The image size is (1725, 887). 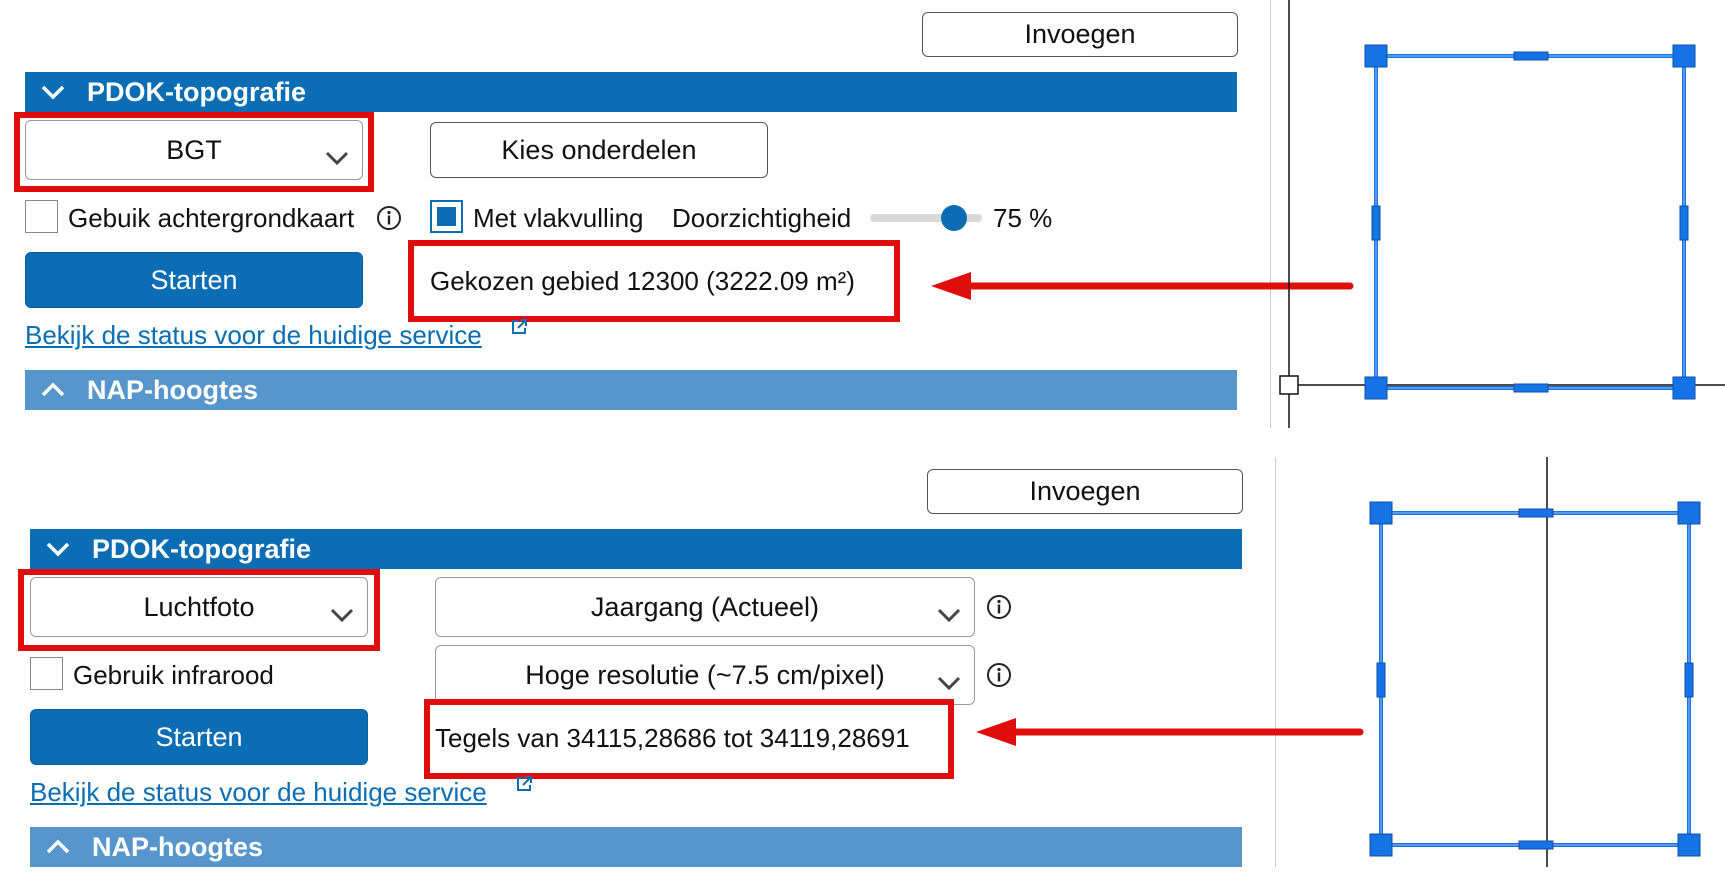 I want to click on transparency-label: Doorzichtigheid, so click(x=762, y=218).